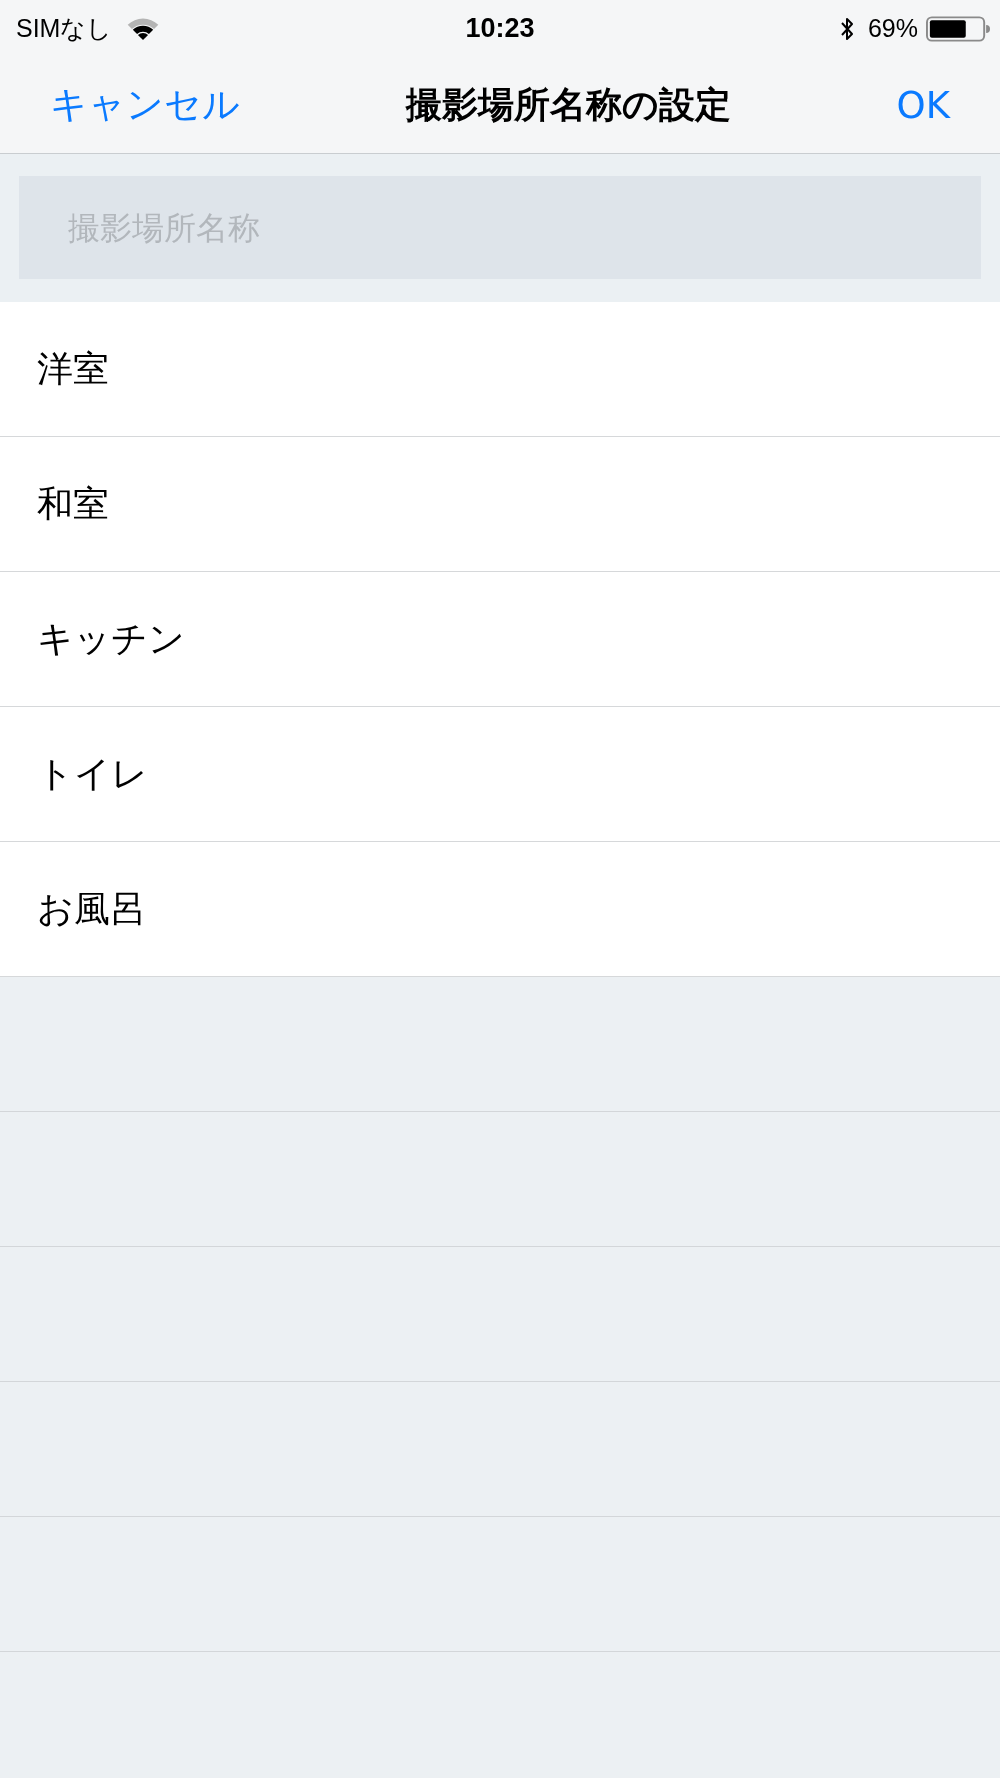 The image size is (1000, 1778). Describe the element at coordinates (64, 28) in the screenshot. I see `carrier-label: SIMなし` at that location.